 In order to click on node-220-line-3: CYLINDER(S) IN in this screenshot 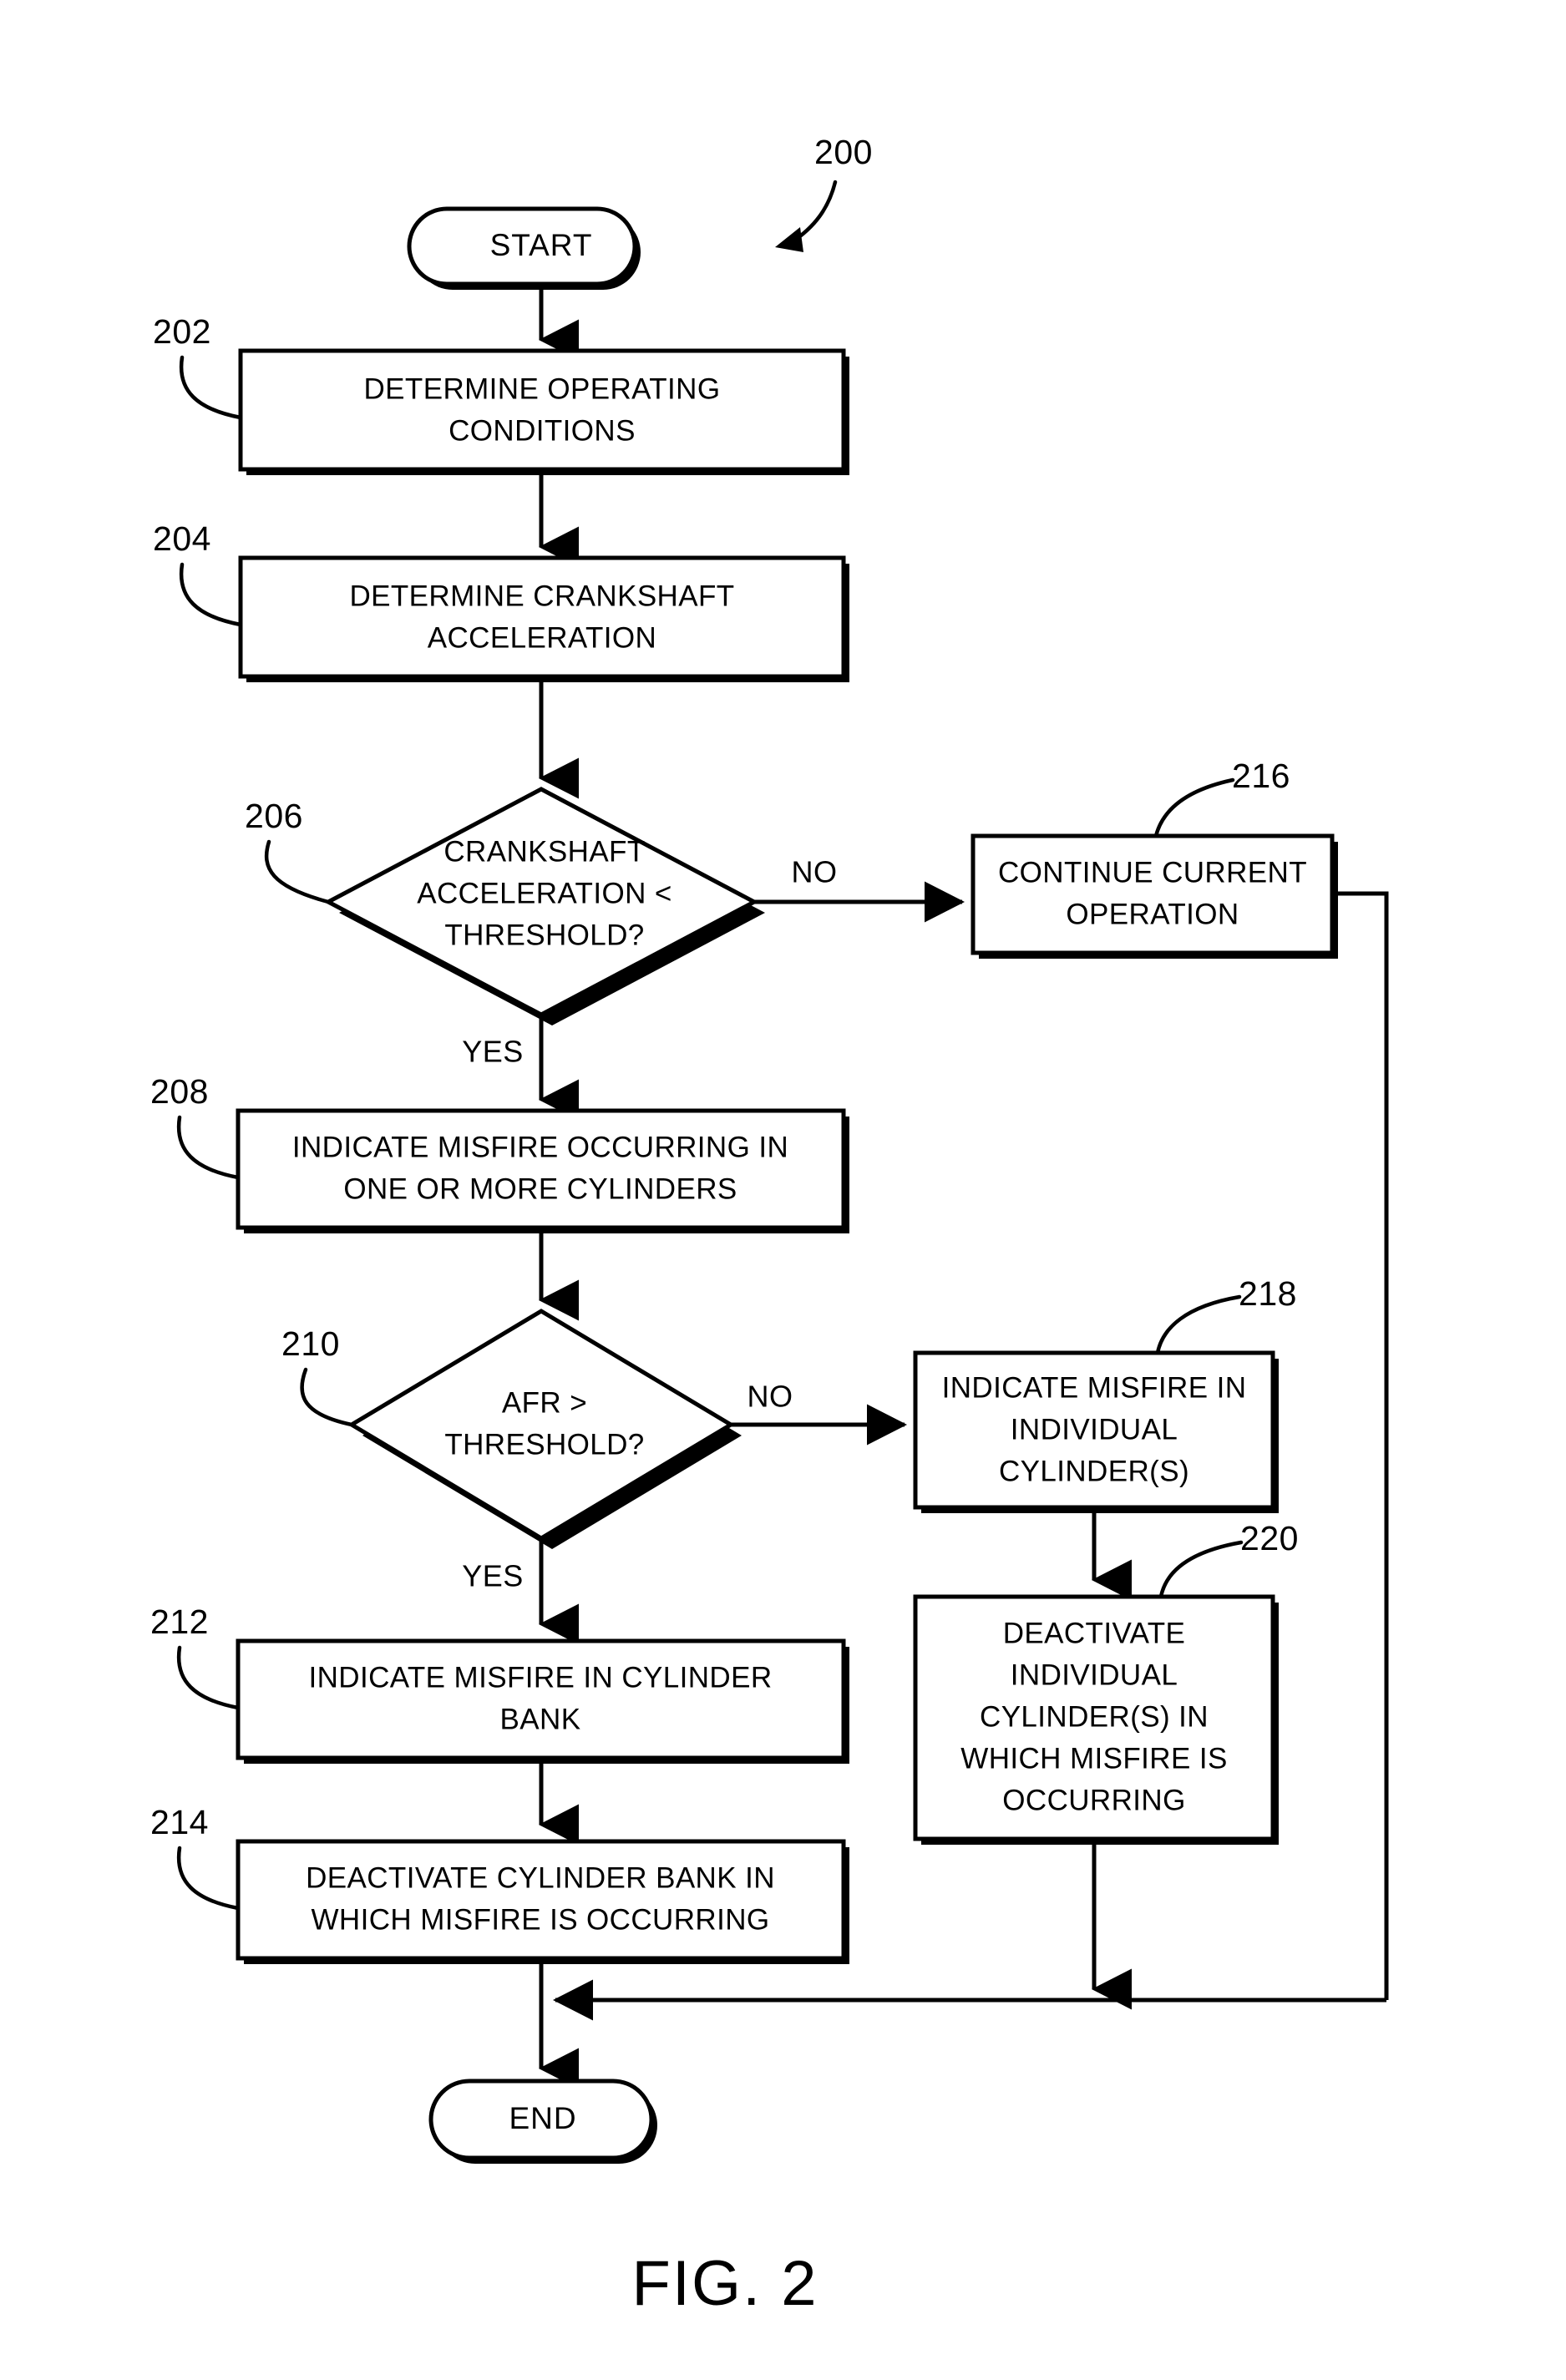, I will do `click(1095, 1716)`.